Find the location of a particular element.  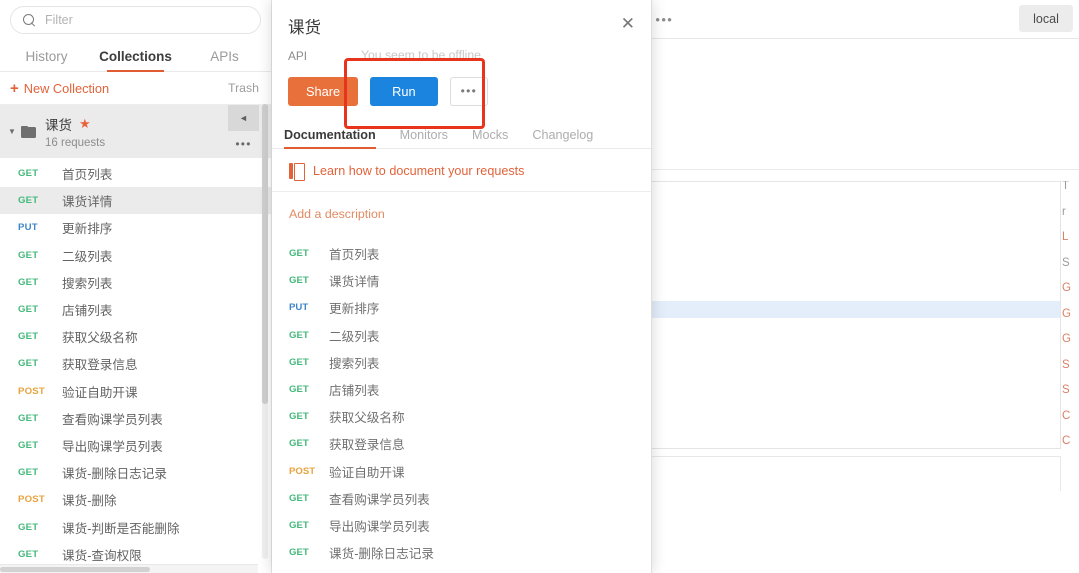

modal-tabs: Documentation Monitors Mocks Changelog is located at coordinates (461, 136).